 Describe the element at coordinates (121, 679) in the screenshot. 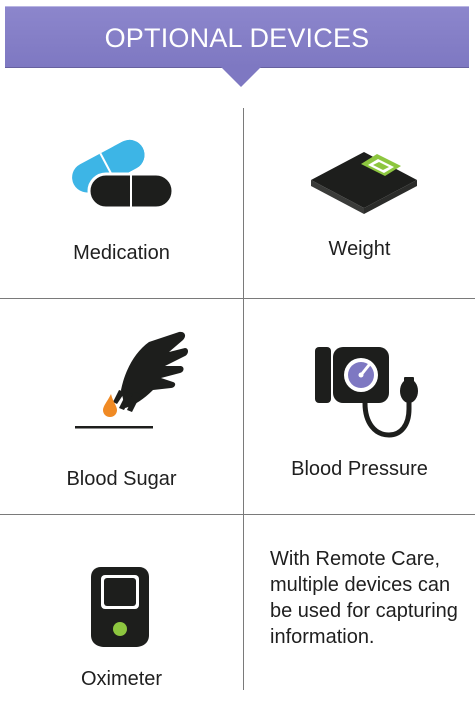

I see `device-label-oximeter: Oximeter` at that location.